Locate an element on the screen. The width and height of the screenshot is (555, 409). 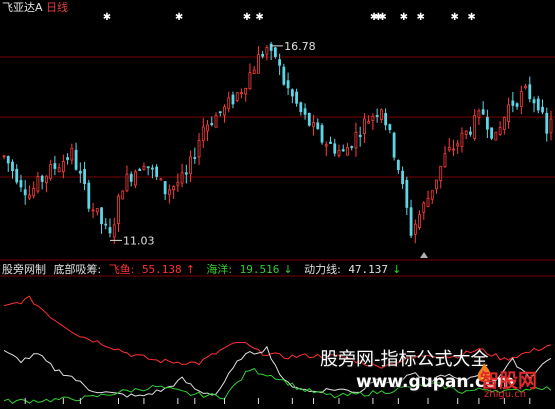
series1-readout: 飞鱼: 55.138 ↑ is located at coordinates (156, 269).